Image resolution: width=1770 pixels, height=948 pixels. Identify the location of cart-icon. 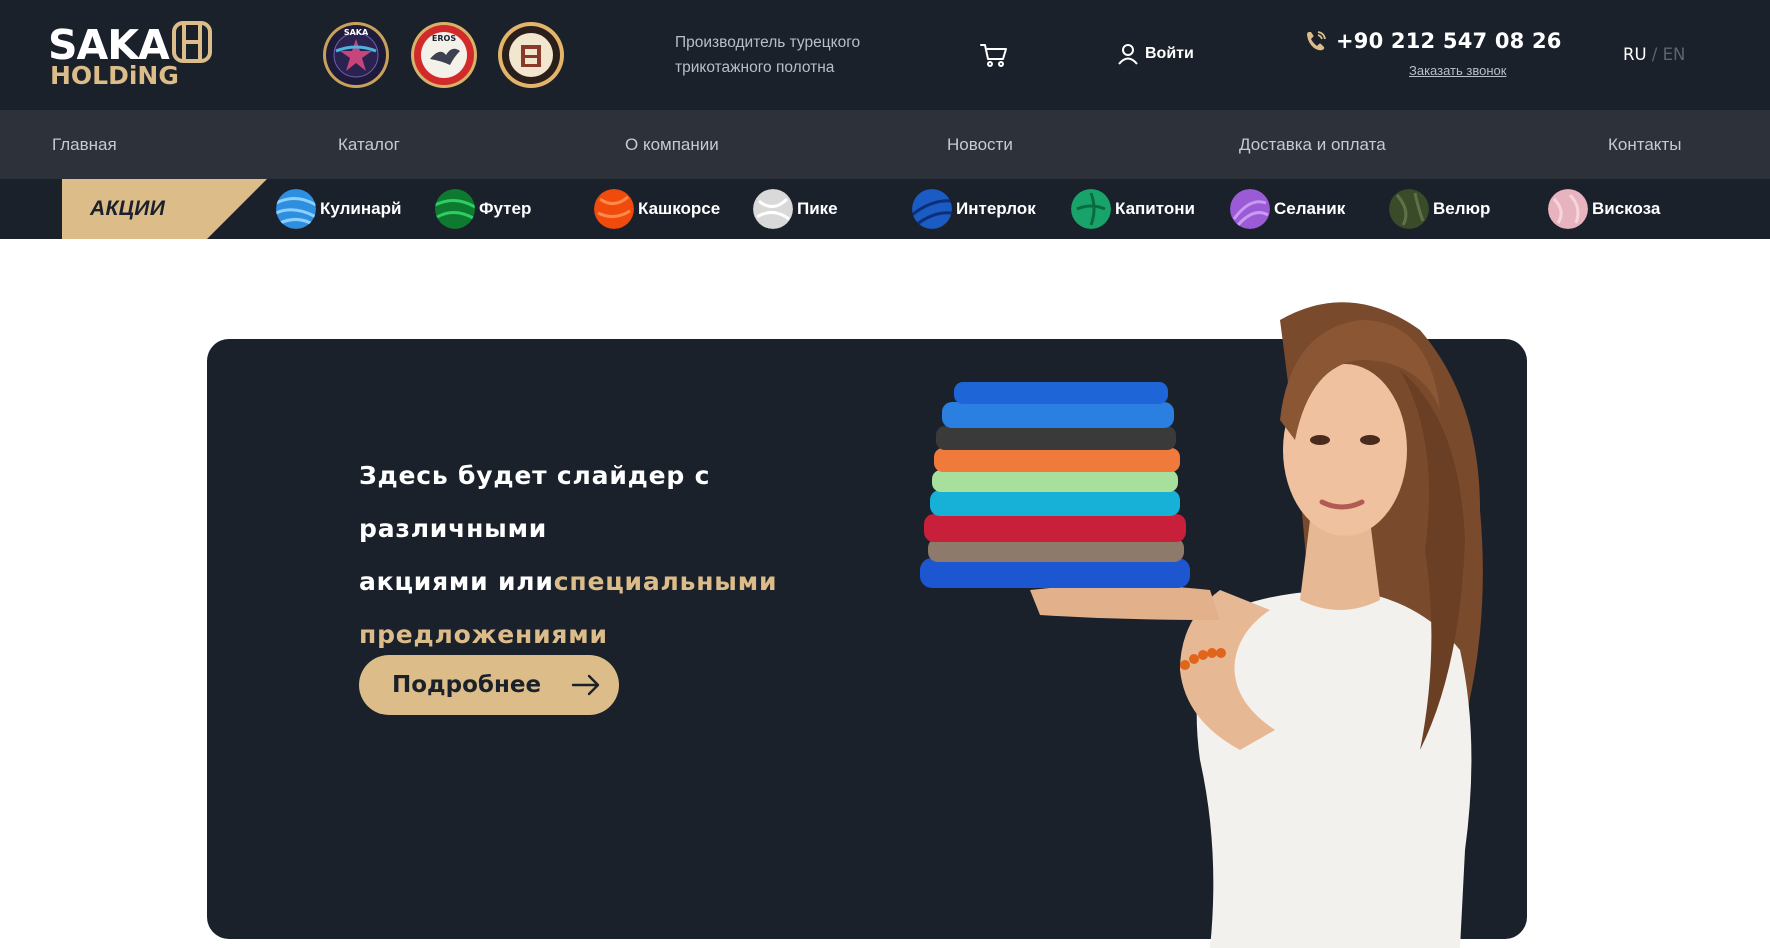
(993, 55).